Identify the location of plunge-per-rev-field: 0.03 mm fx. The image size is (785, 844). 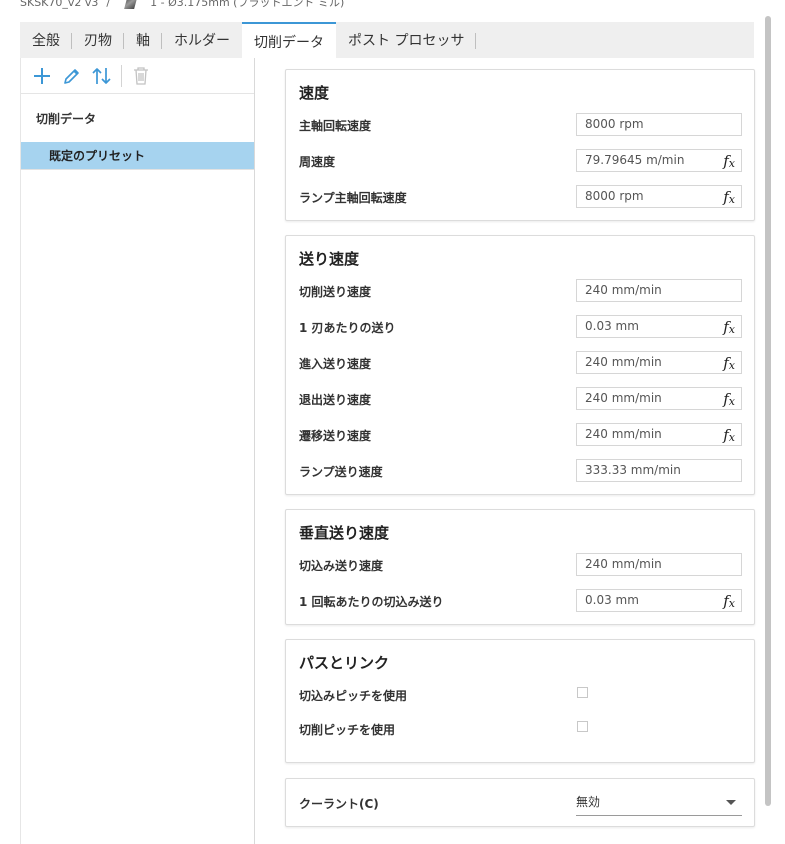
(659, 600).